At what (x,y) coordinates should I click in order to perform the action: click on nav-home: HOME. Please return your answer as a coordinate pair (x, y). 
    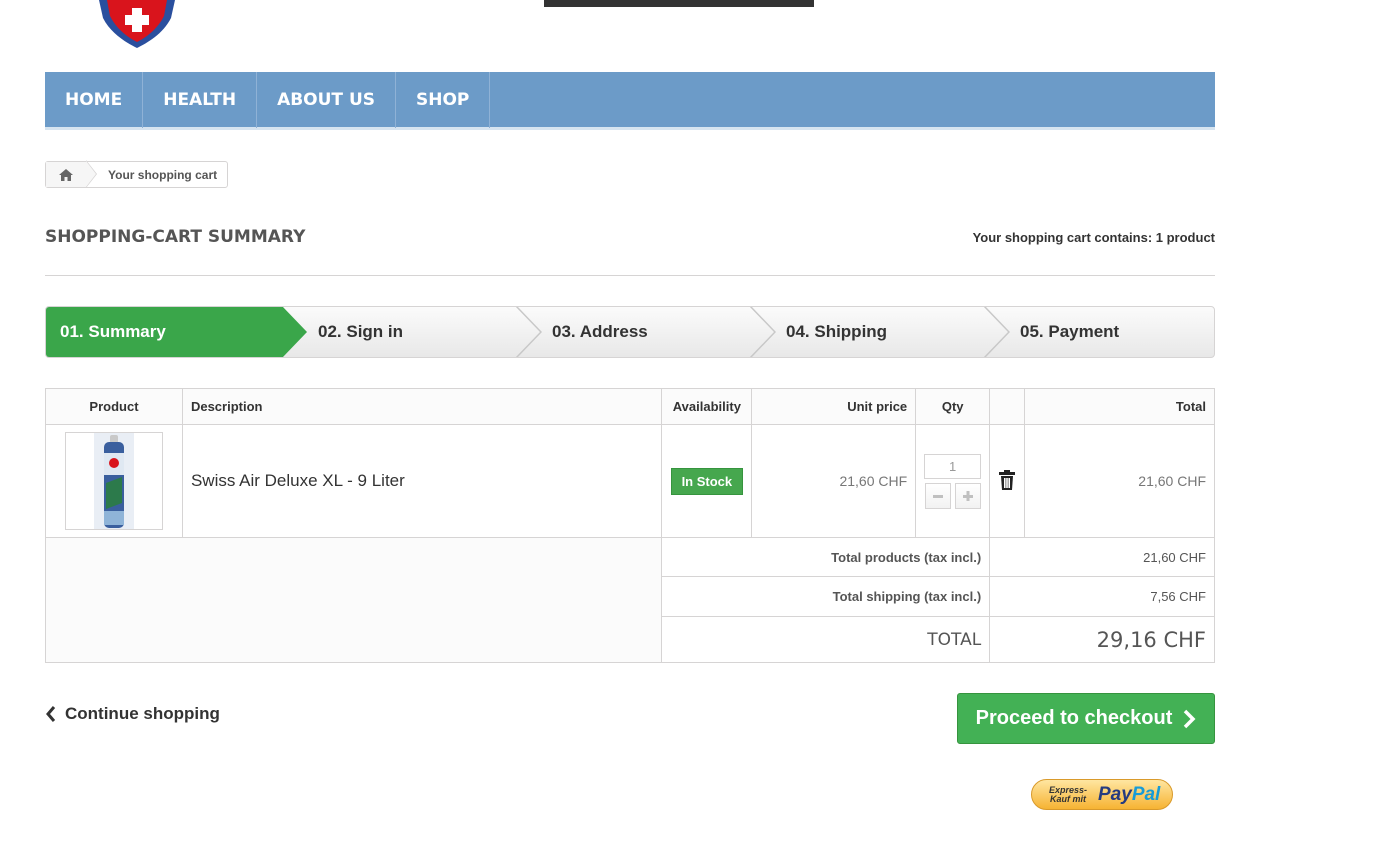
    Looking at the image, I should click on (94, 100).